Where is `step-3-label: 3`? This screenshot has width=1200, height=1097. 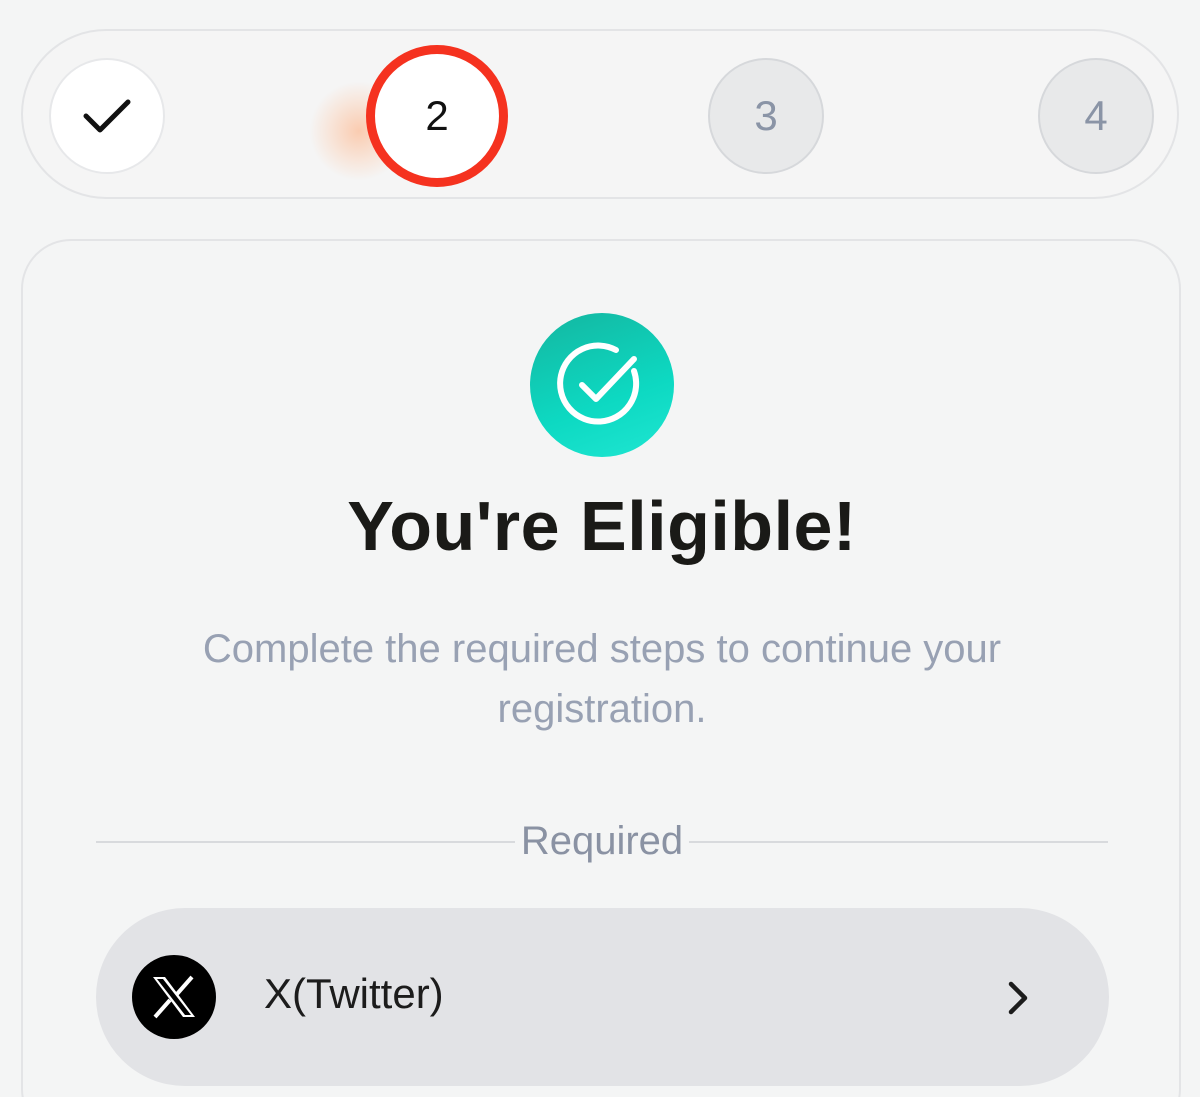 step-3-label: 3 is located at coordinates (766, 115).